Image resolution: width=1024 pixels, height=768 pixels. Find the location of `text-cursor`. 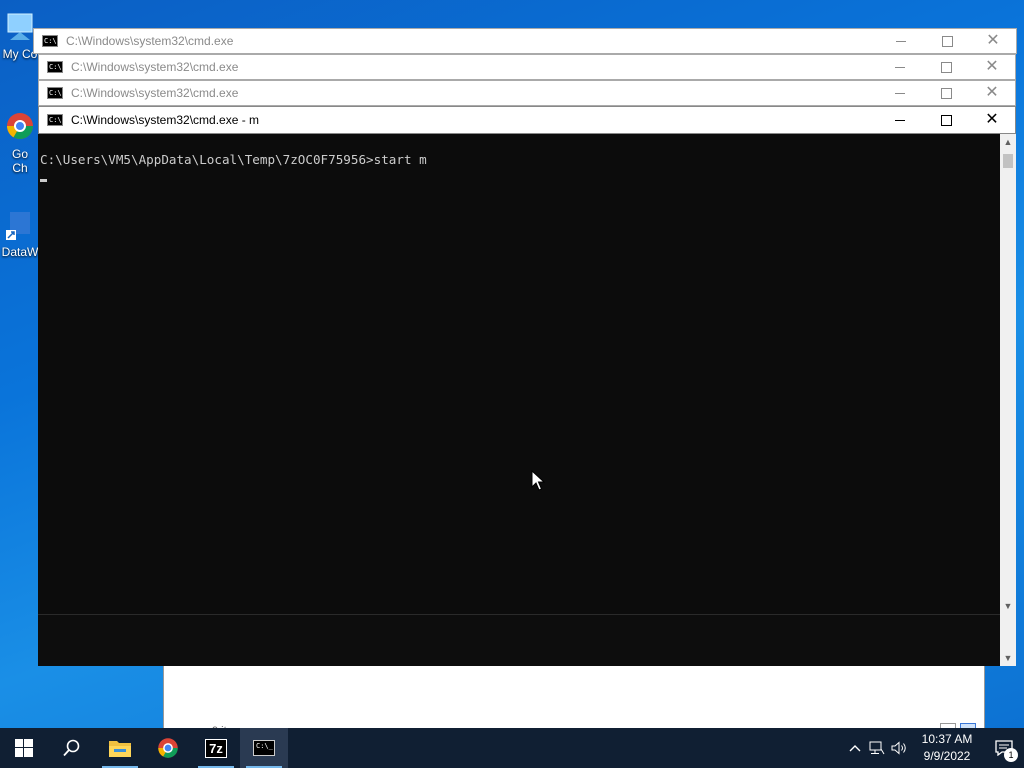

text-cursor is located at coordinates (43, 180).